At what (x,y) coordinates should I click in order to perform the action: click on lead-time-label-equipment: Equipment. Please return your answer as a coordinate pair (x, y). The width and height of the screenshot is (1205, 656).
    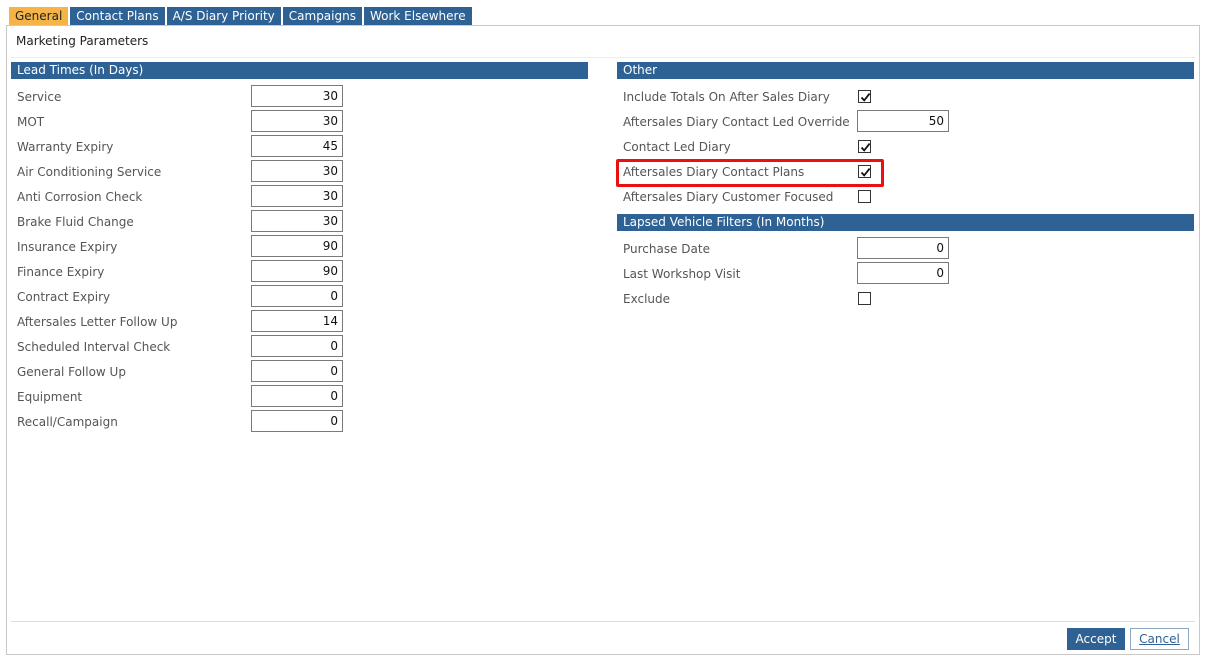
    Looking at the image, I should click on (50, 397).